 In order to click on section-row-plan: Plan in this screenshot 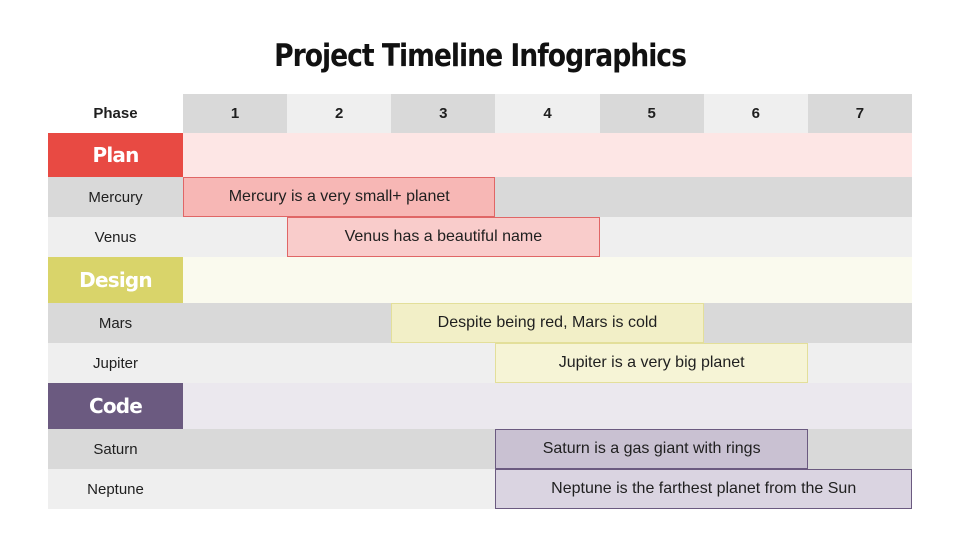, I will do `click(480, 155)`.